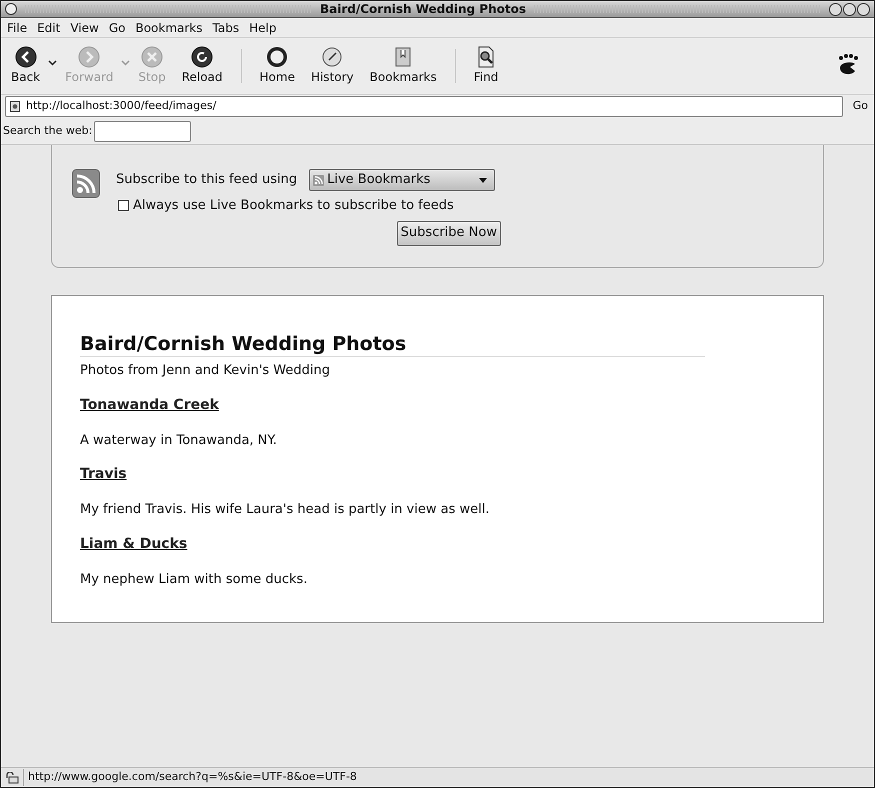  Describe the element at coordinates (190, 777) in the screenshot. I see `status-text: http://www.google.com/search?q=%s&ie=UTF-8&oe=UTF-8` at that location.